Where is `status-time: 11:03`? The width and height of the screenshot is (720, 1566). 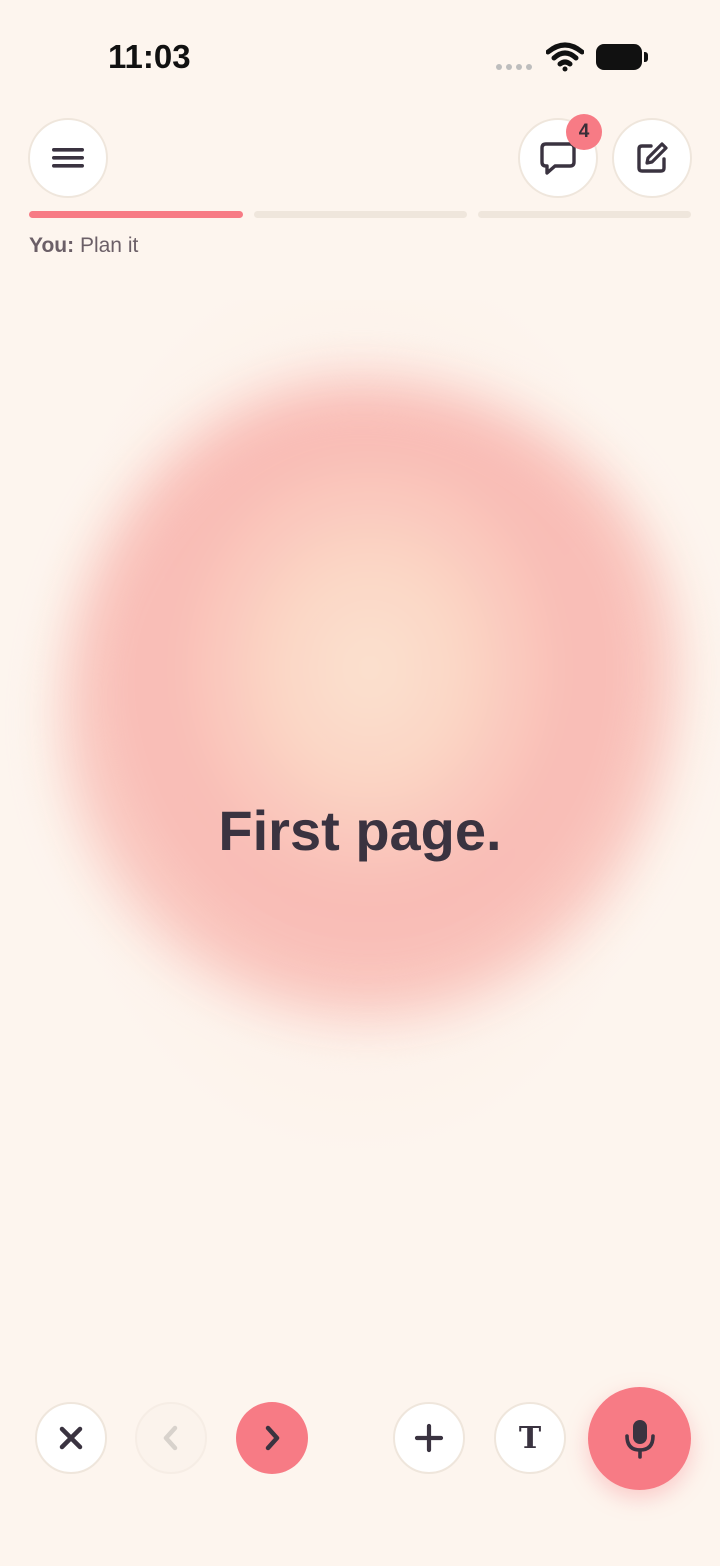
status-time: 11:03 is located at coordinates (149, 56).